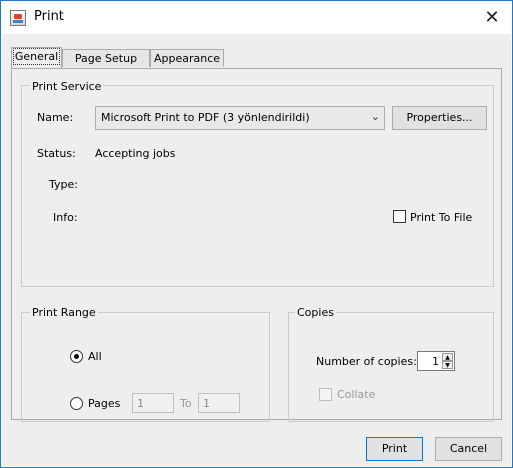  What do you see at coordinates (18, 18) in the screenshot?
I see `java-print-icon` at bounding box center [18, 18].